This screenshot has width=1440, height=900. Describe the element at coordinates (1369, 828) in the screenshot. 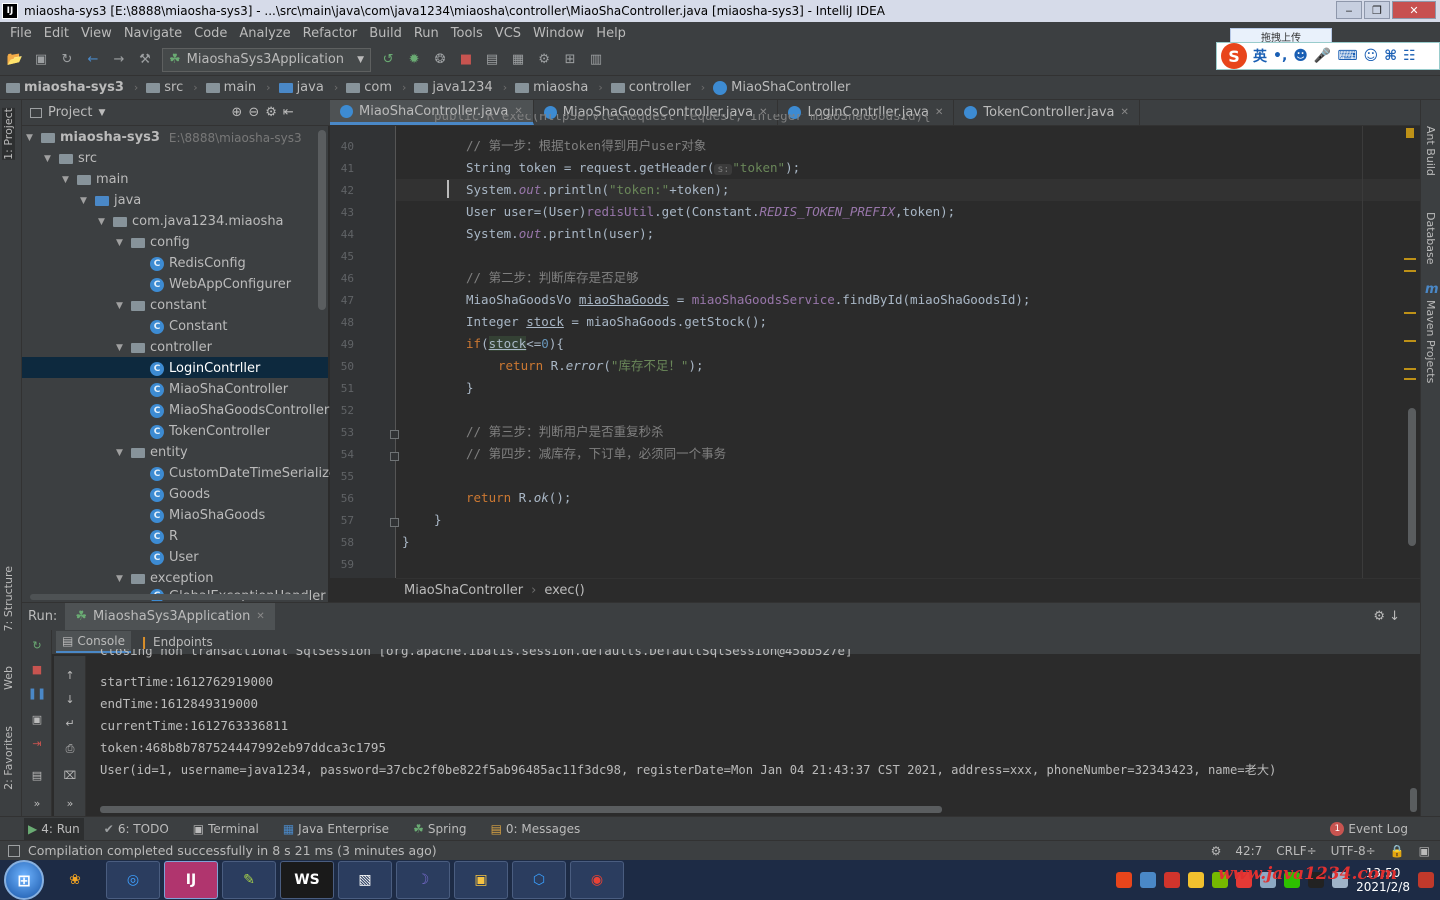

I see `event-log-button: 1 Event Log` at that location.